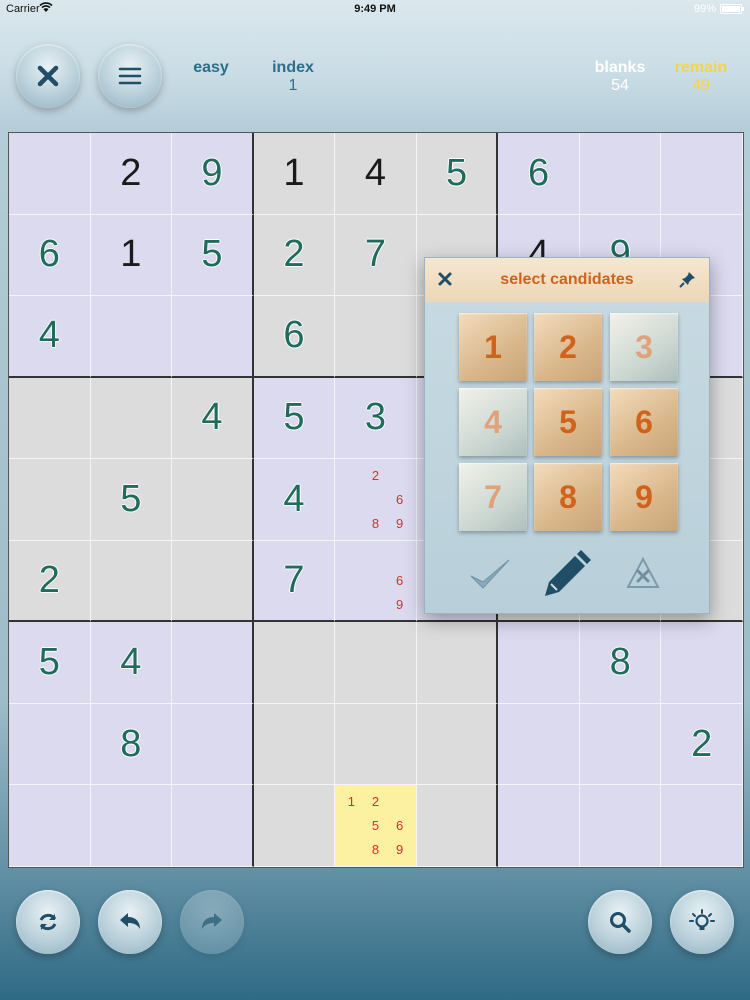  I want to click on candidate-mark: 2, so click(375, 475).